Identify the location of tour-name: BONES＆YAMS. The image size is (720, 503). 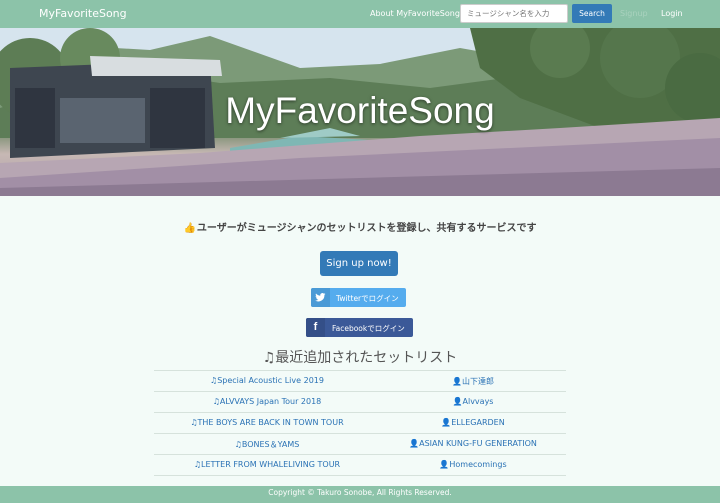
(270, 444).